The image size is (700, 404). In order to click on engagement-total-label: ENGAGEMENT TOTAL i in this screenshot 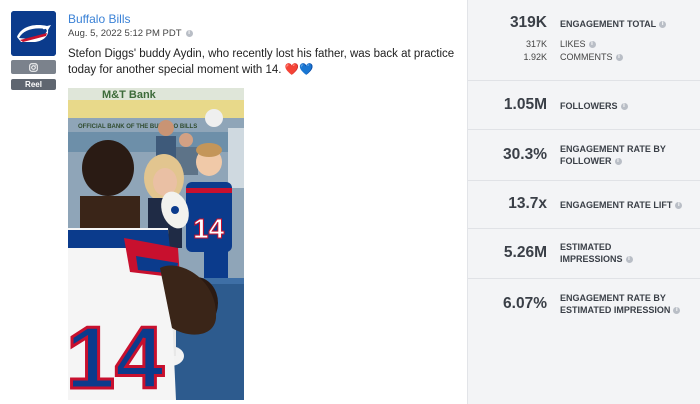, I will do `click(613, 24)`.